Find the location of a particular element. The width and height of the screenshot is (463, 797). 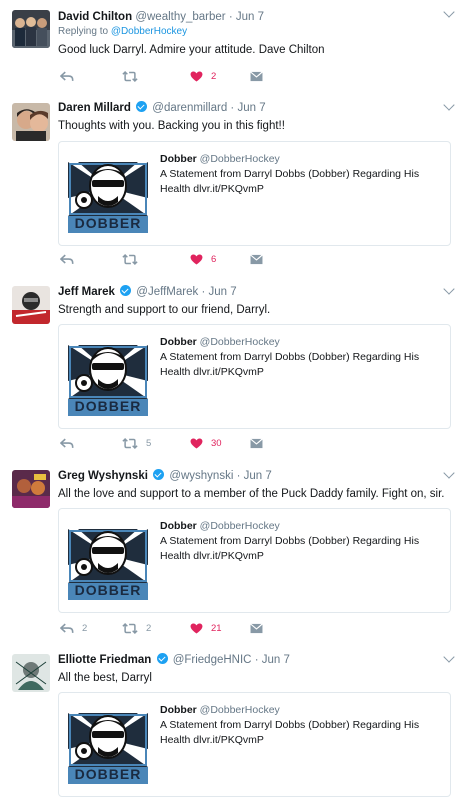

author-name: David Chilton is located at coordinates (95, 17).